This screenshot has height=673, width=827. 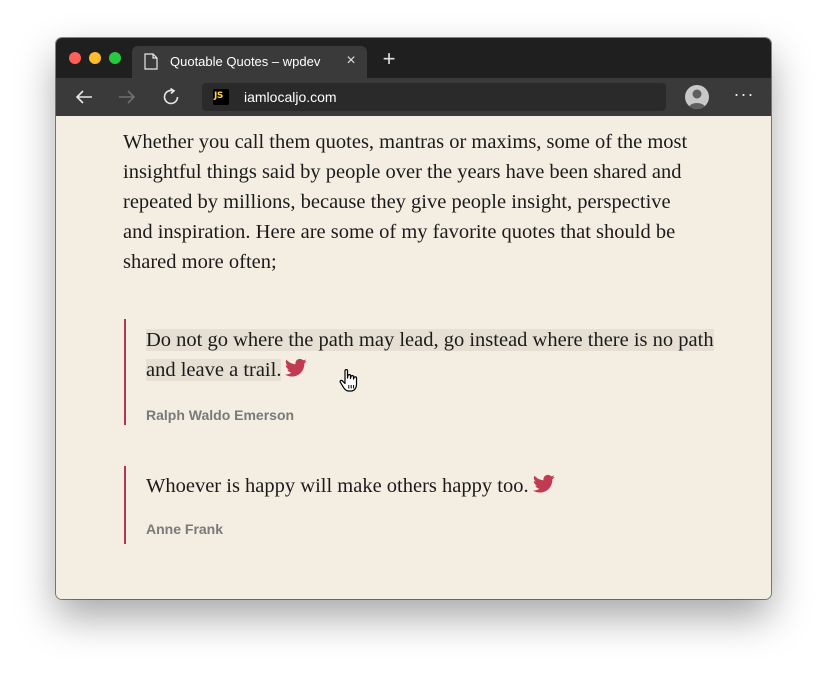 I want to click on reload-icon, so click(x=171, y=97).